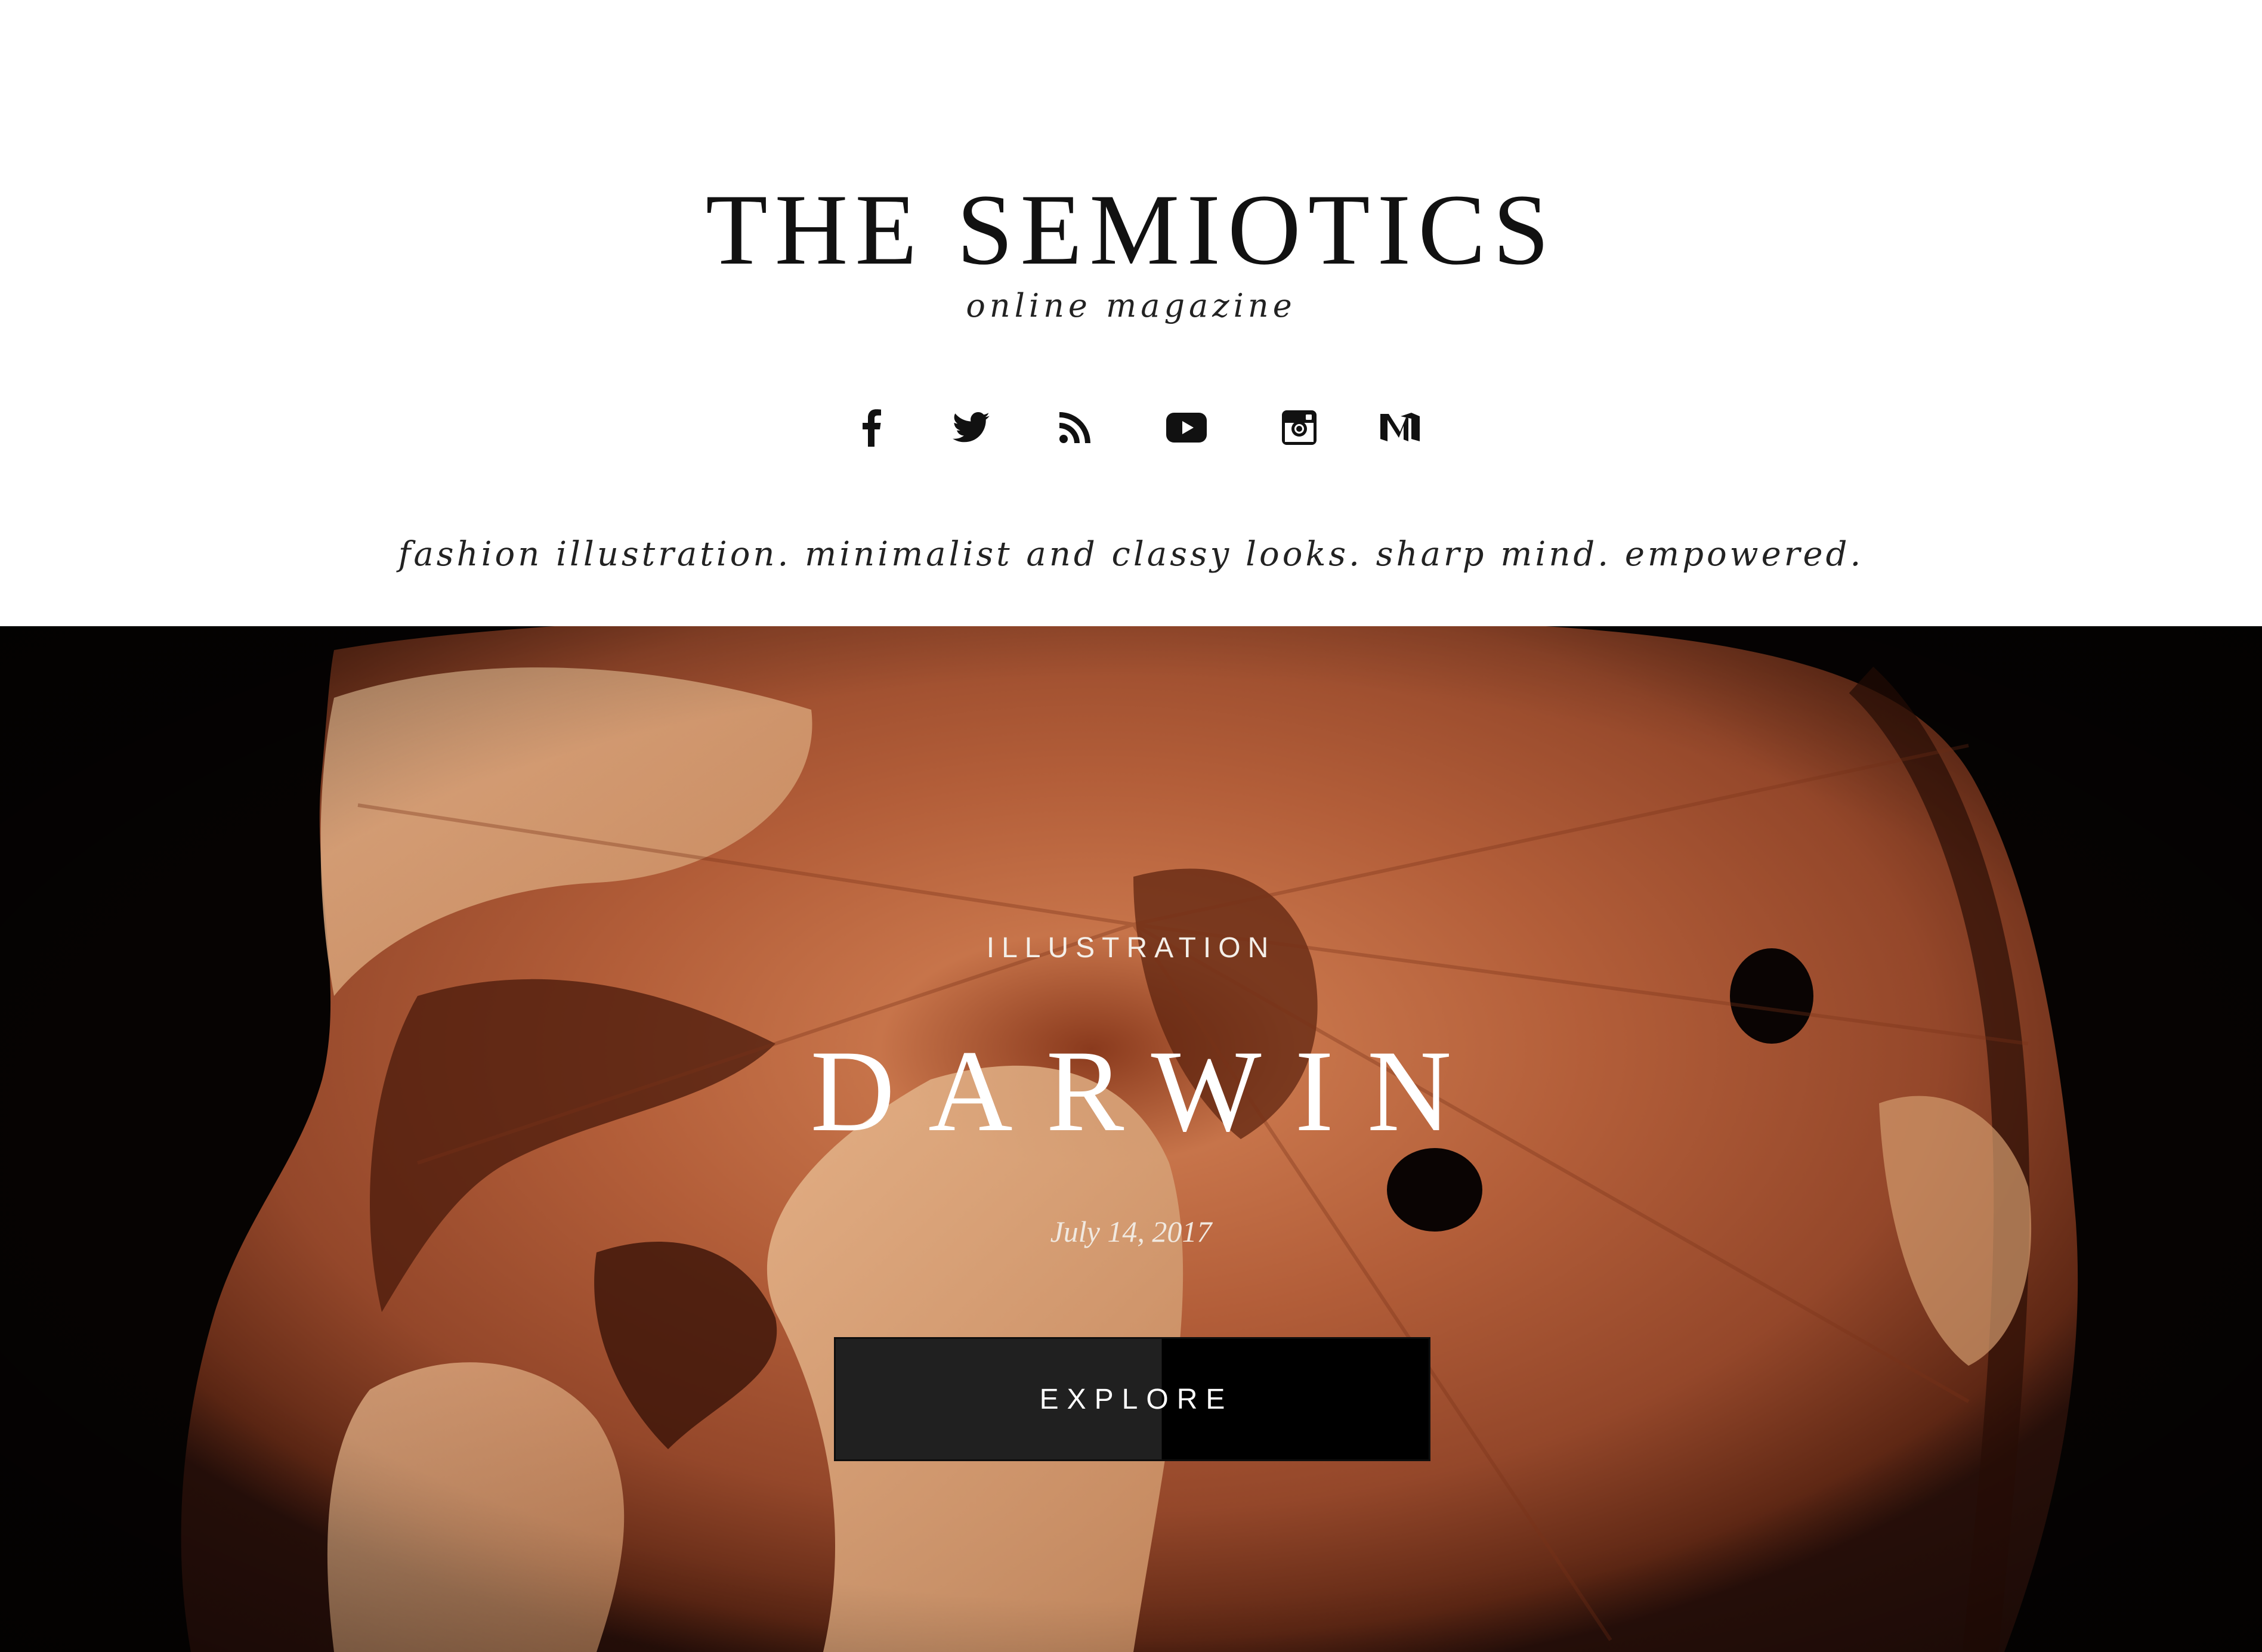 This screenshot has width=2262, height=1652. Describe the element at coordinates (1131, 427) in the screenshot. I see `social-links` at that location.